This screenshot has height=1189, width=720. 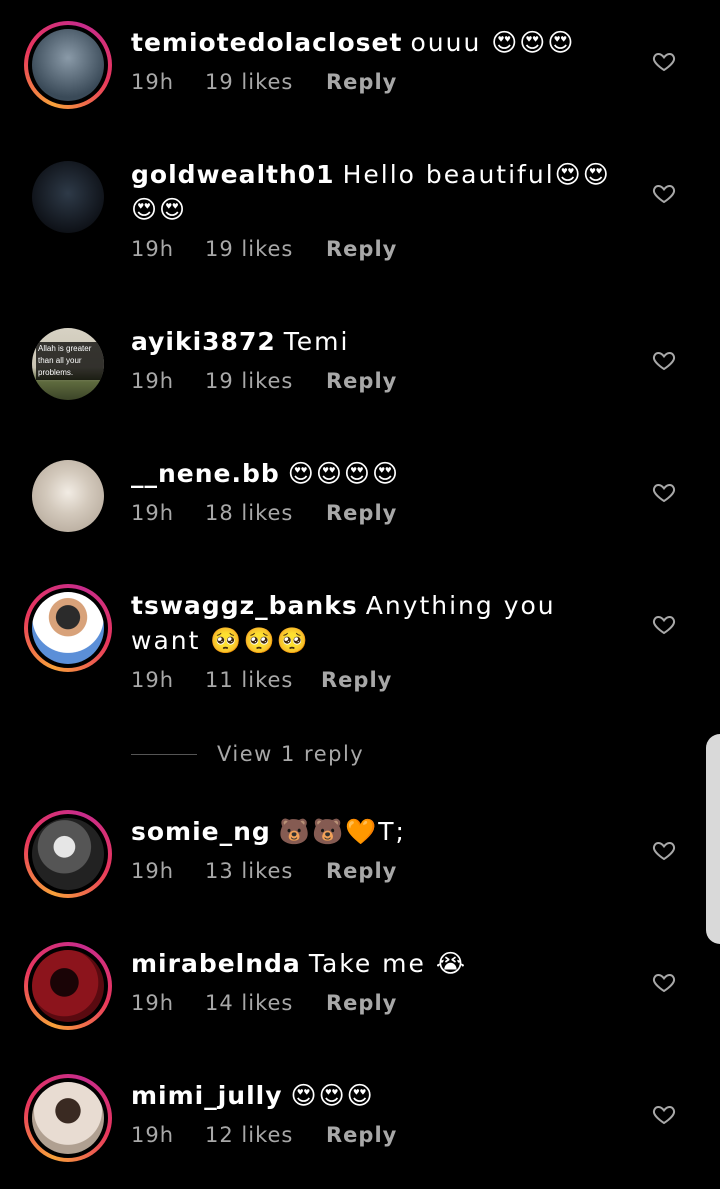 I want to click on comment-text: Take me 😭, so click(x=388, y=963).